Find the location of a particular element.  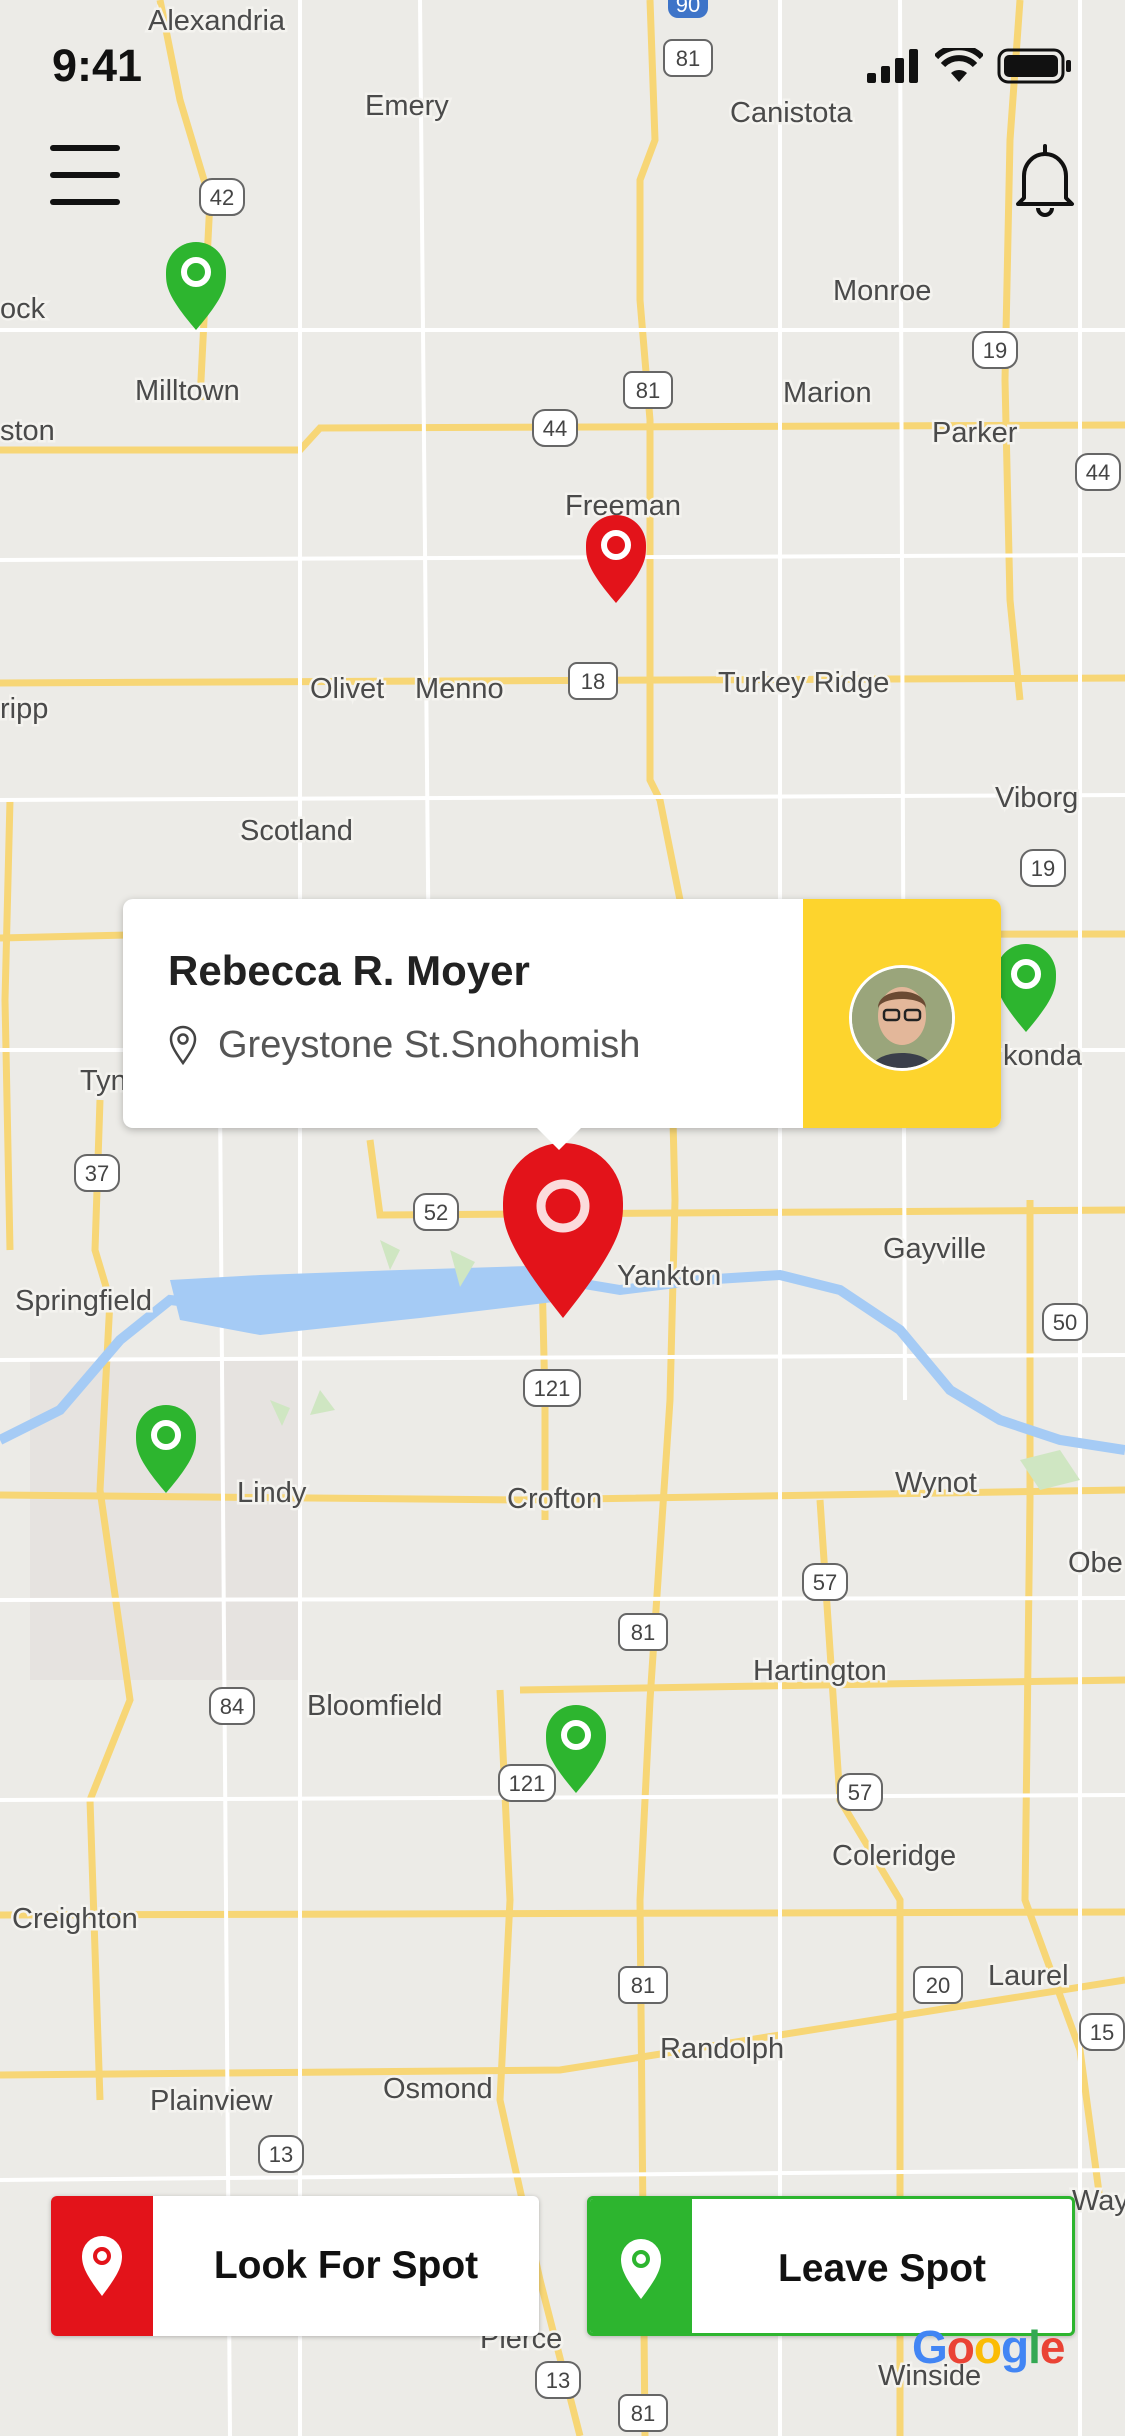

status-time: 9:41 is located at coordinates (97, 65).